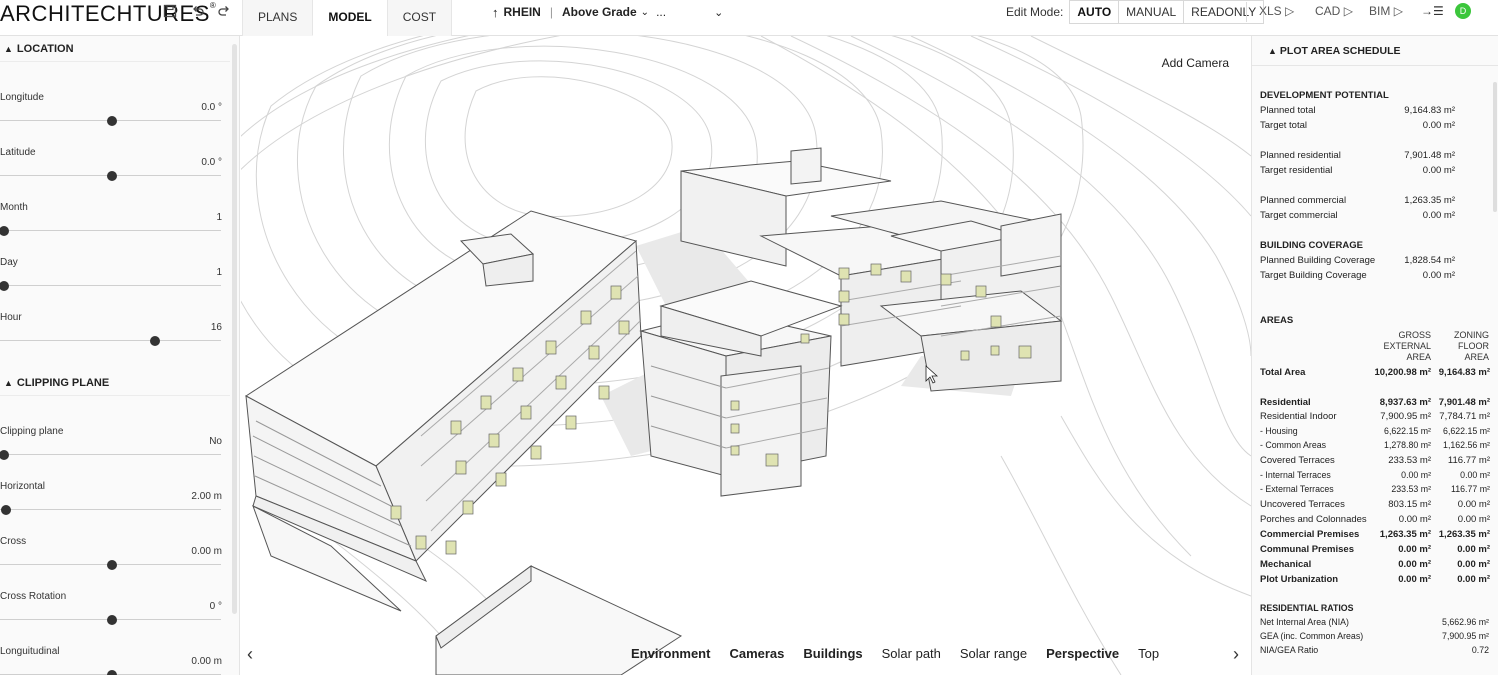 This screenshot has height=675, width=1498. Describe the element at coordinates (115, 508) in the screenshot. I see `slider-horizontal: Horizontal 2.00 m` at that location.